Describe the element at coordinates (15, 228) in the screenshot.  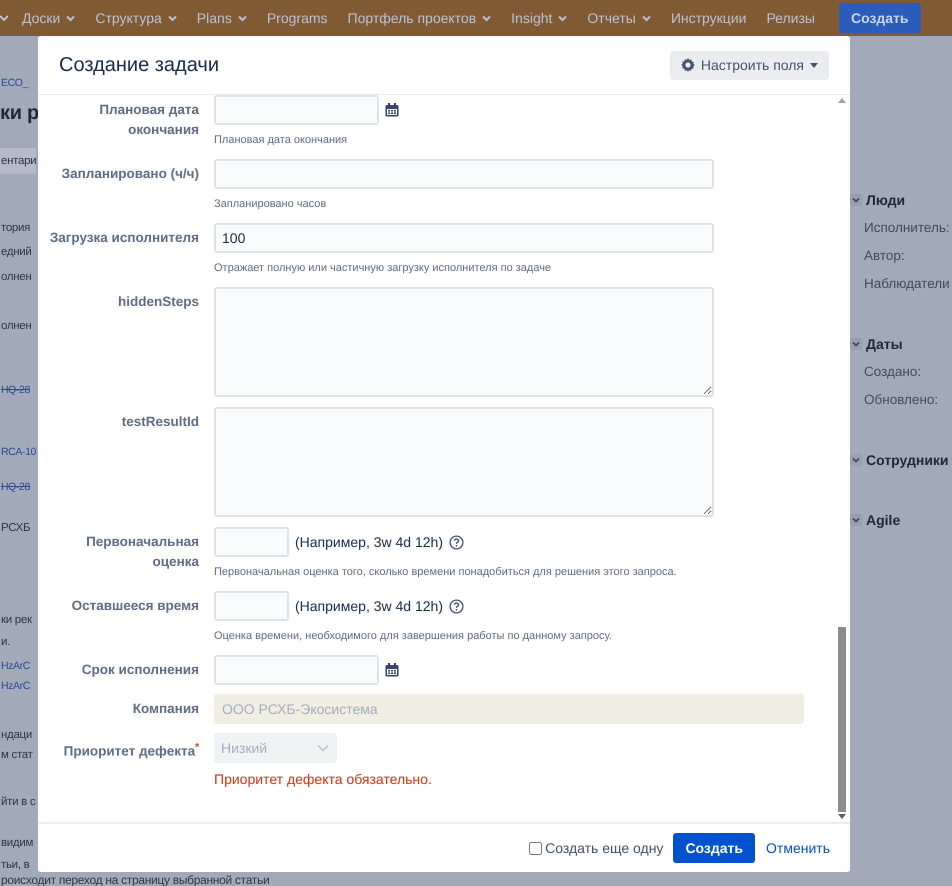
I see `text-fragment: тория` at that location.